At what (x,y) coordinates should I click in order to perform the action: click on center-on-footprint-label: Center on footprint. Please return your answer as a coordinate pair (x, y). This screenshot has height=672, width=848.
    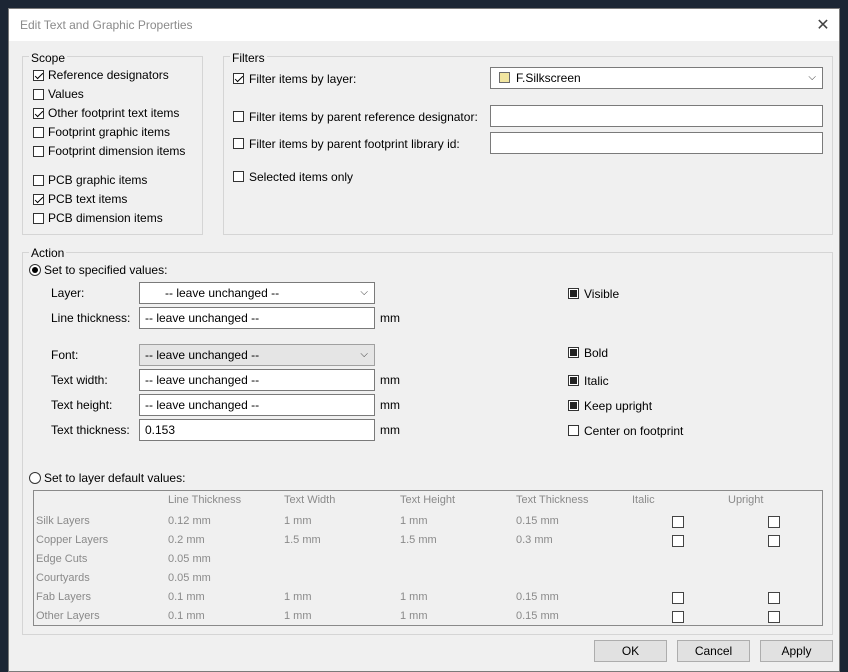
    Looking at the image, I should click on (634, 431).